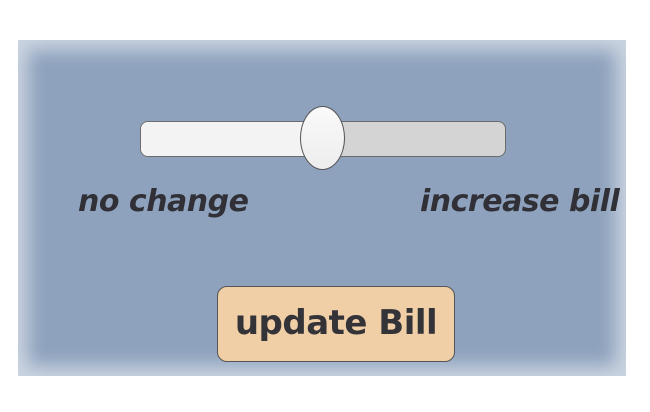  What do you see at coordinates (520, 201) in the screenshot?
I see `slider-max-label: increase bill` at bounding box center [520, 201].